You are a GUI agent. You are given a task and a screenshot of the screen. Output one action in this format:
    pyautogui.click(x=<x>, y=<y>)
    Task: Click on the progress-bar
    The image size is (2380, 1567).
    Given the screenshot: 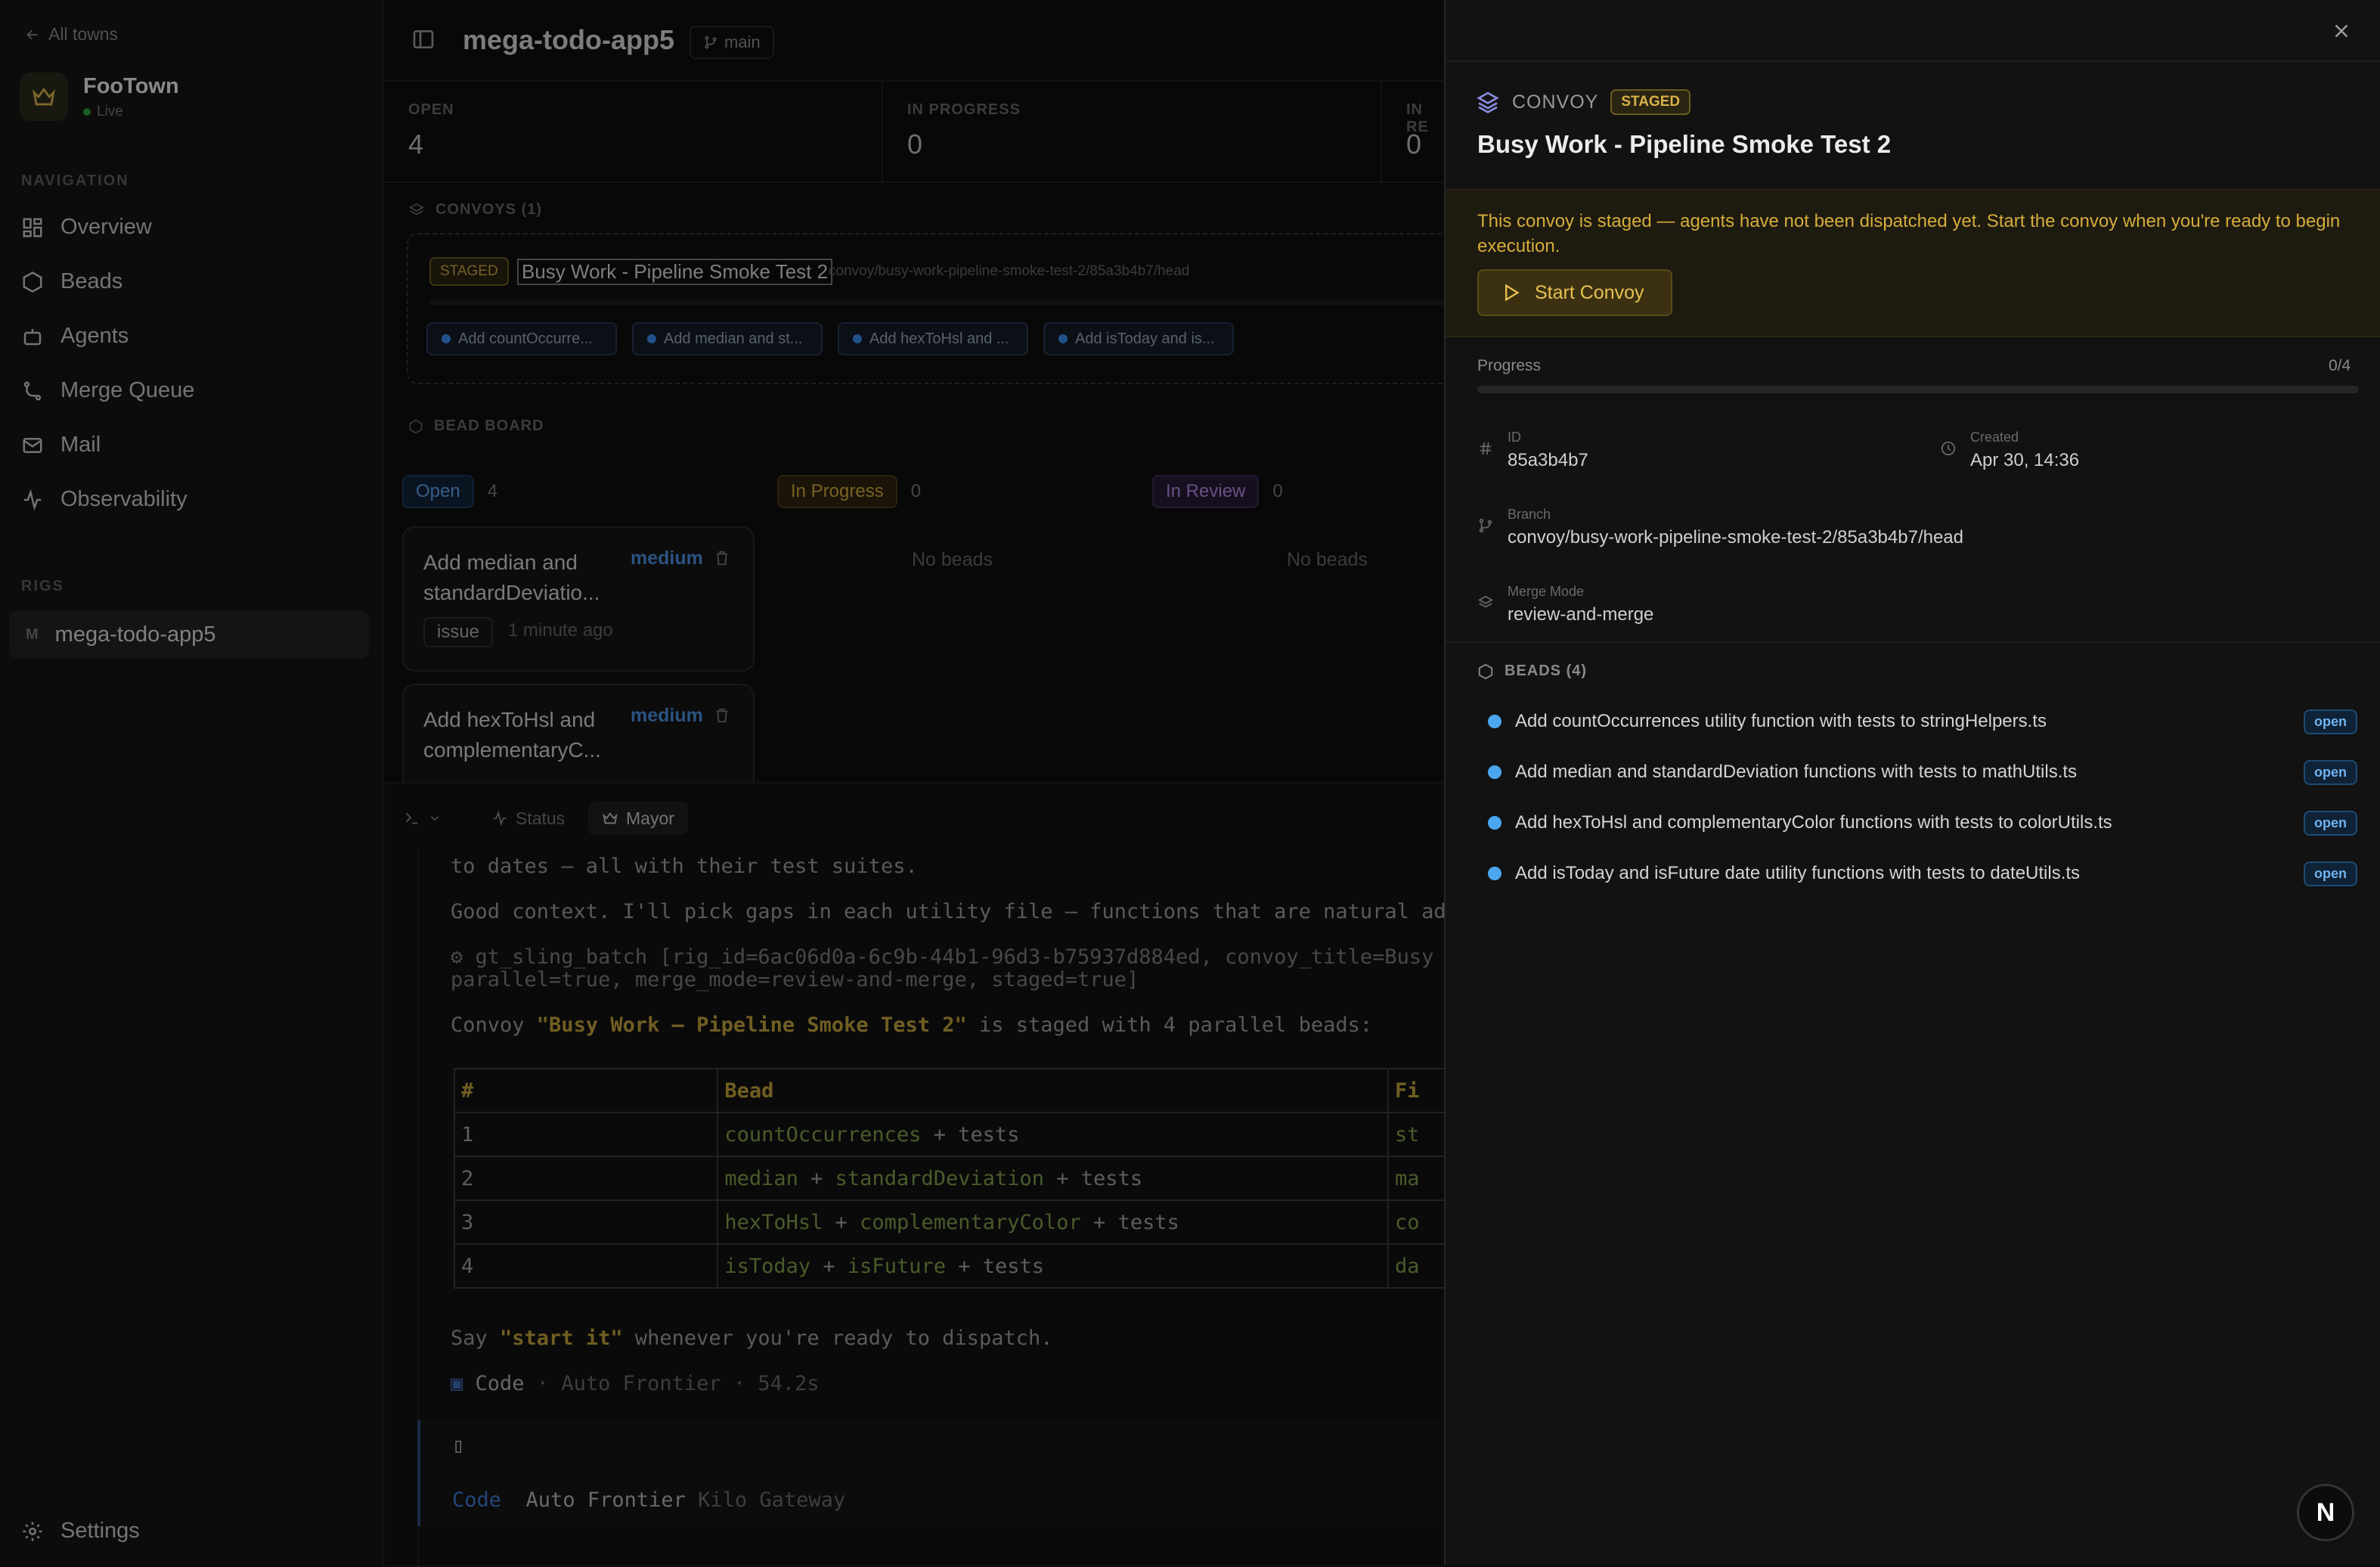 What is the action you would take?
    pyautogui.click(x=1918, y=389)
    